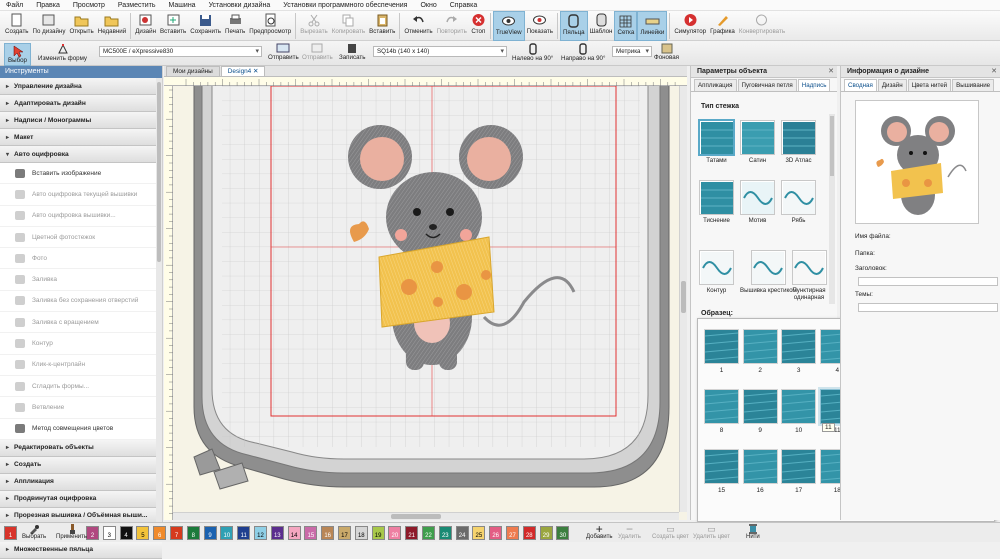  What do you see at coordinates (344, 533) in the screenshot?
I see `color-chip-17: 17` at bounding box center [344, 533].